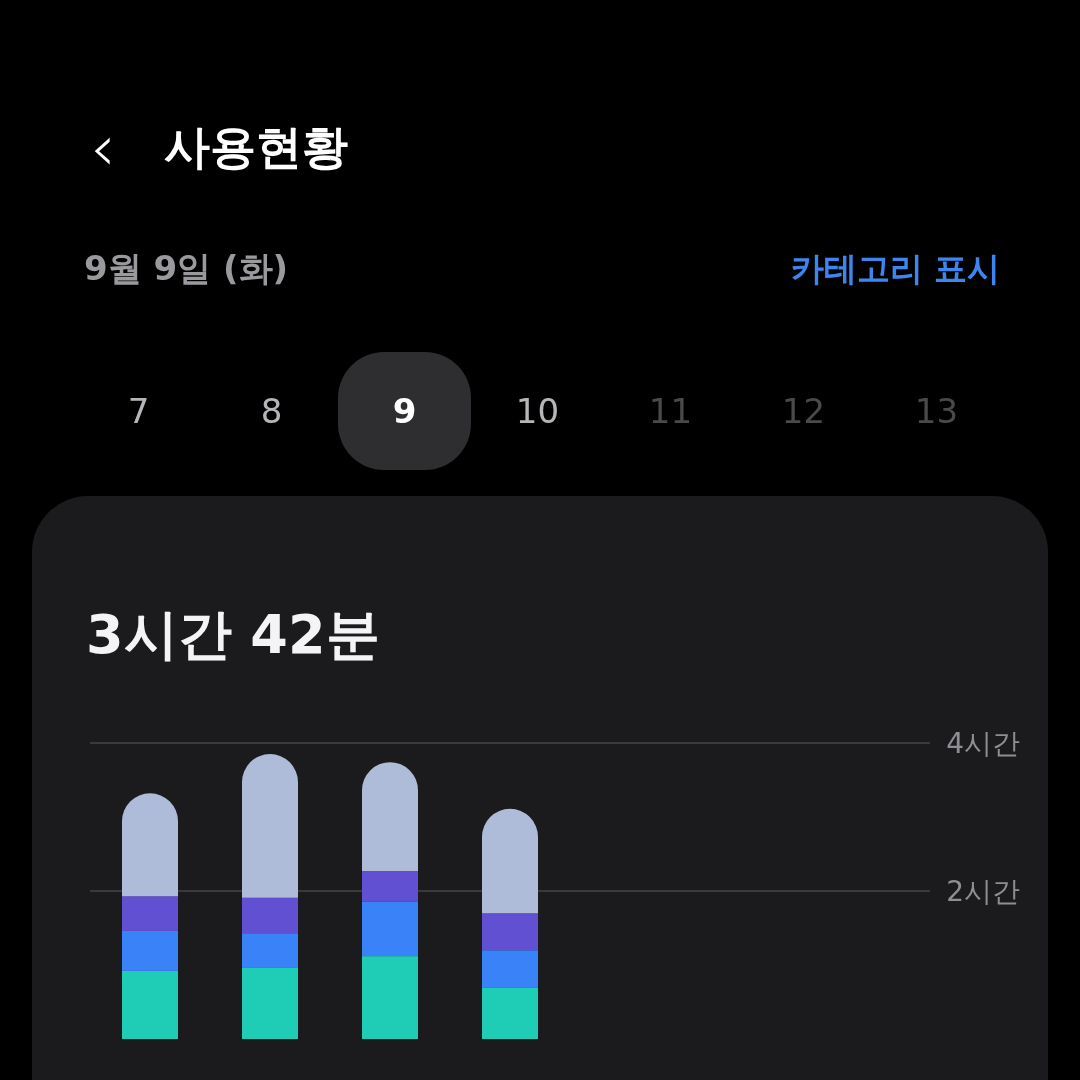  Describe the element at coordinates (138, 411) in the screenshot. I see `day-tab: 7` at that location.